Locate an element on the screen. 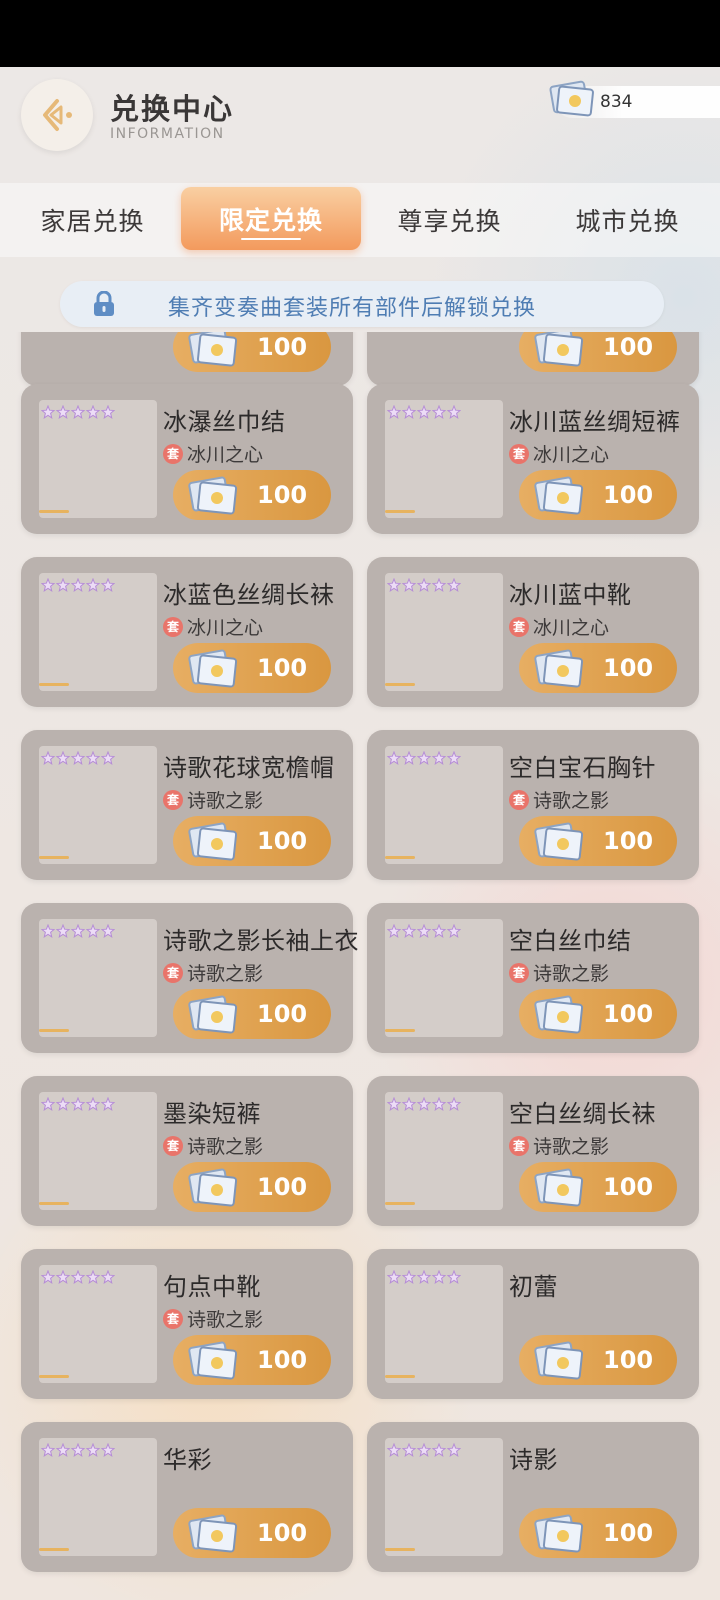 This screenshot has height=1600, width=720. unlock-notice: 集齐变奏曲套装所有部件后解锁兑换 is located at coordinates (362, 304).